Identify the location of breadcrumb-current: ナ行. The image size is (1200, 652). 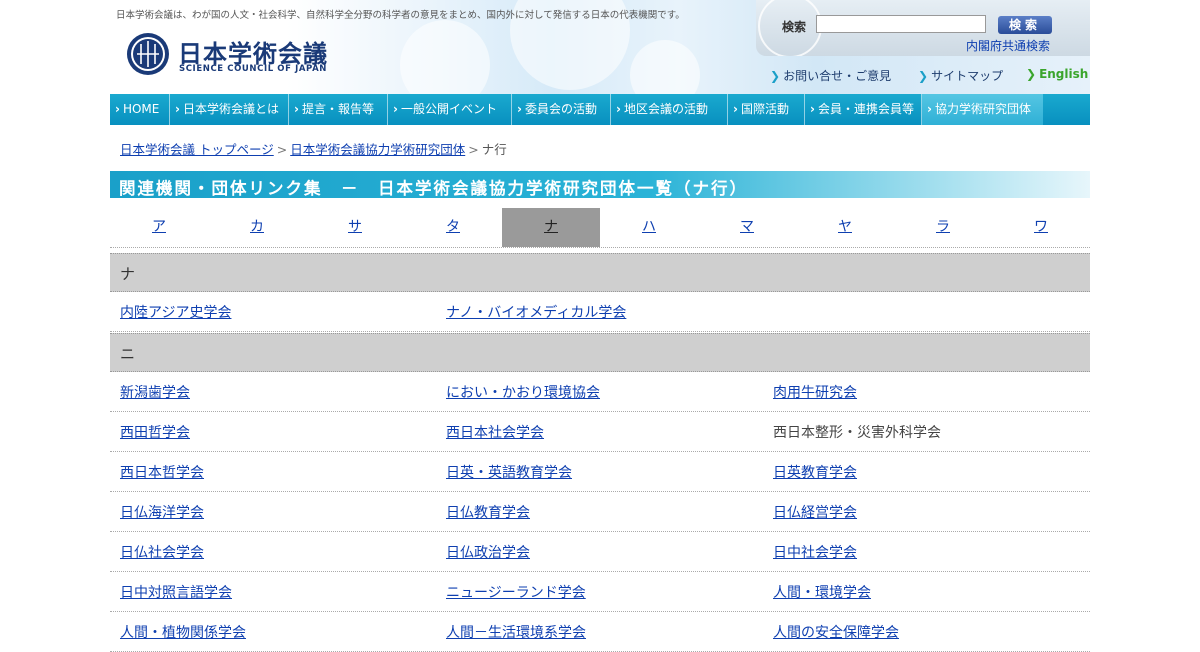
(494, 149).